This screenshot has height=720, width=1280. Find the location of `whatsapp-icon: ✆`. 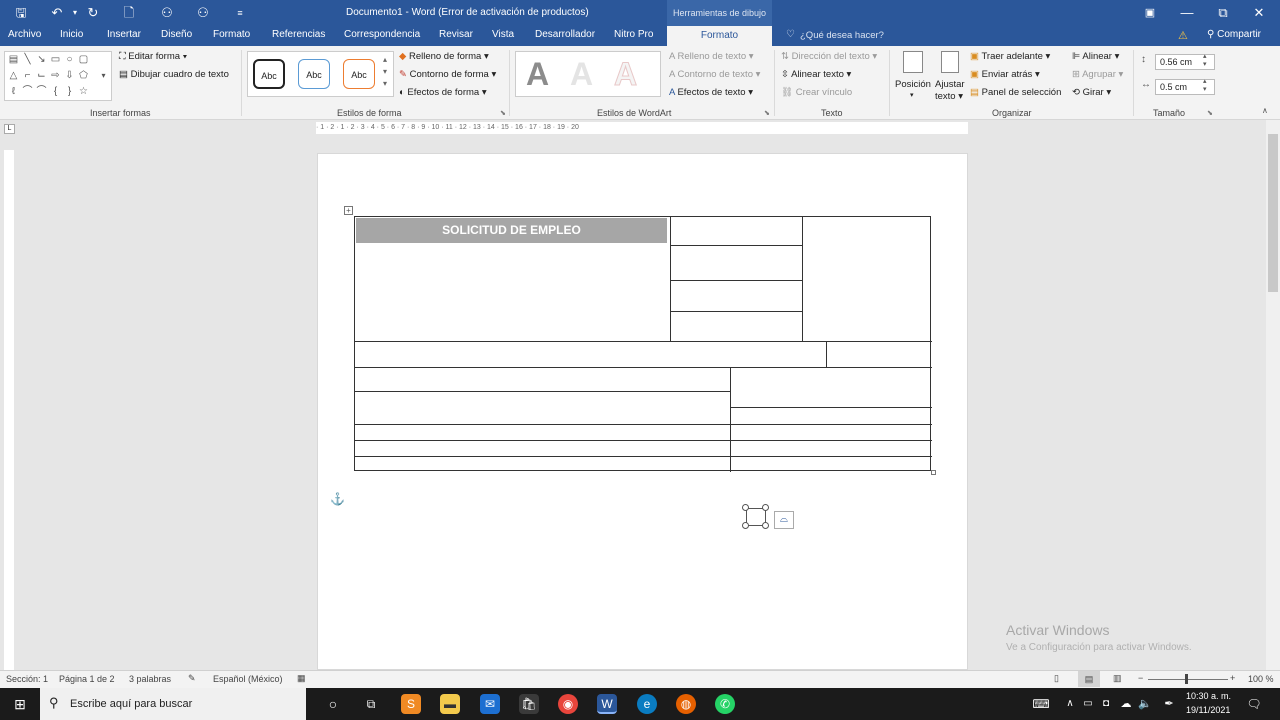

whatsapp-icon: ✆ is located at coordinates (725, 704).